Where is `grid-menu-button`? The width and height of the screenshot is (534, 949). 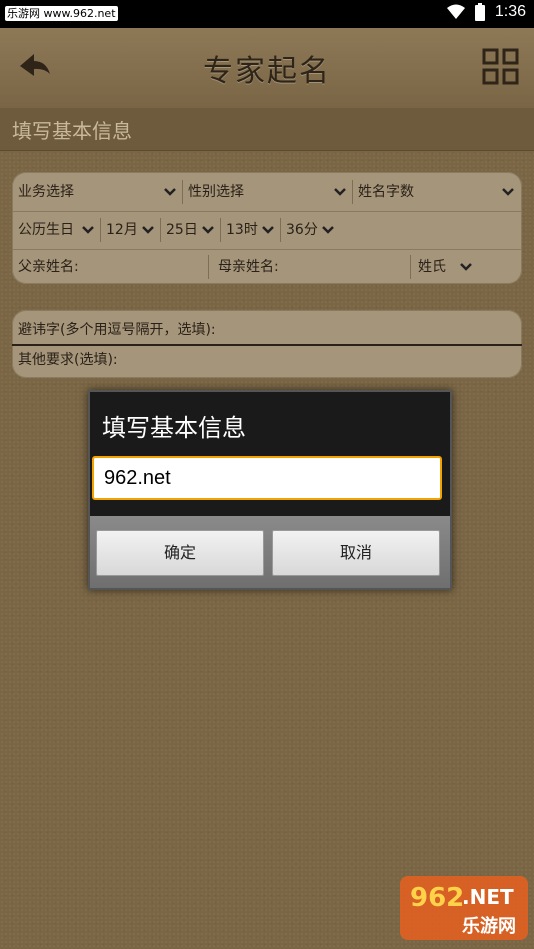
grid-menu-button is located at coordinates (501, 67).